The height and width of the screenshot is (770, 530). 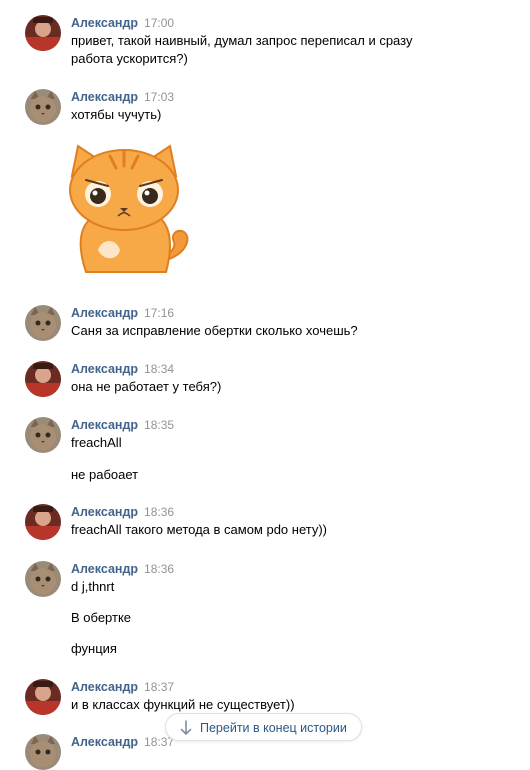 What do you see at coordinates (159, 425) in the screenshot?
I see `message-time: 18:35` at bounding box center [159, 425].